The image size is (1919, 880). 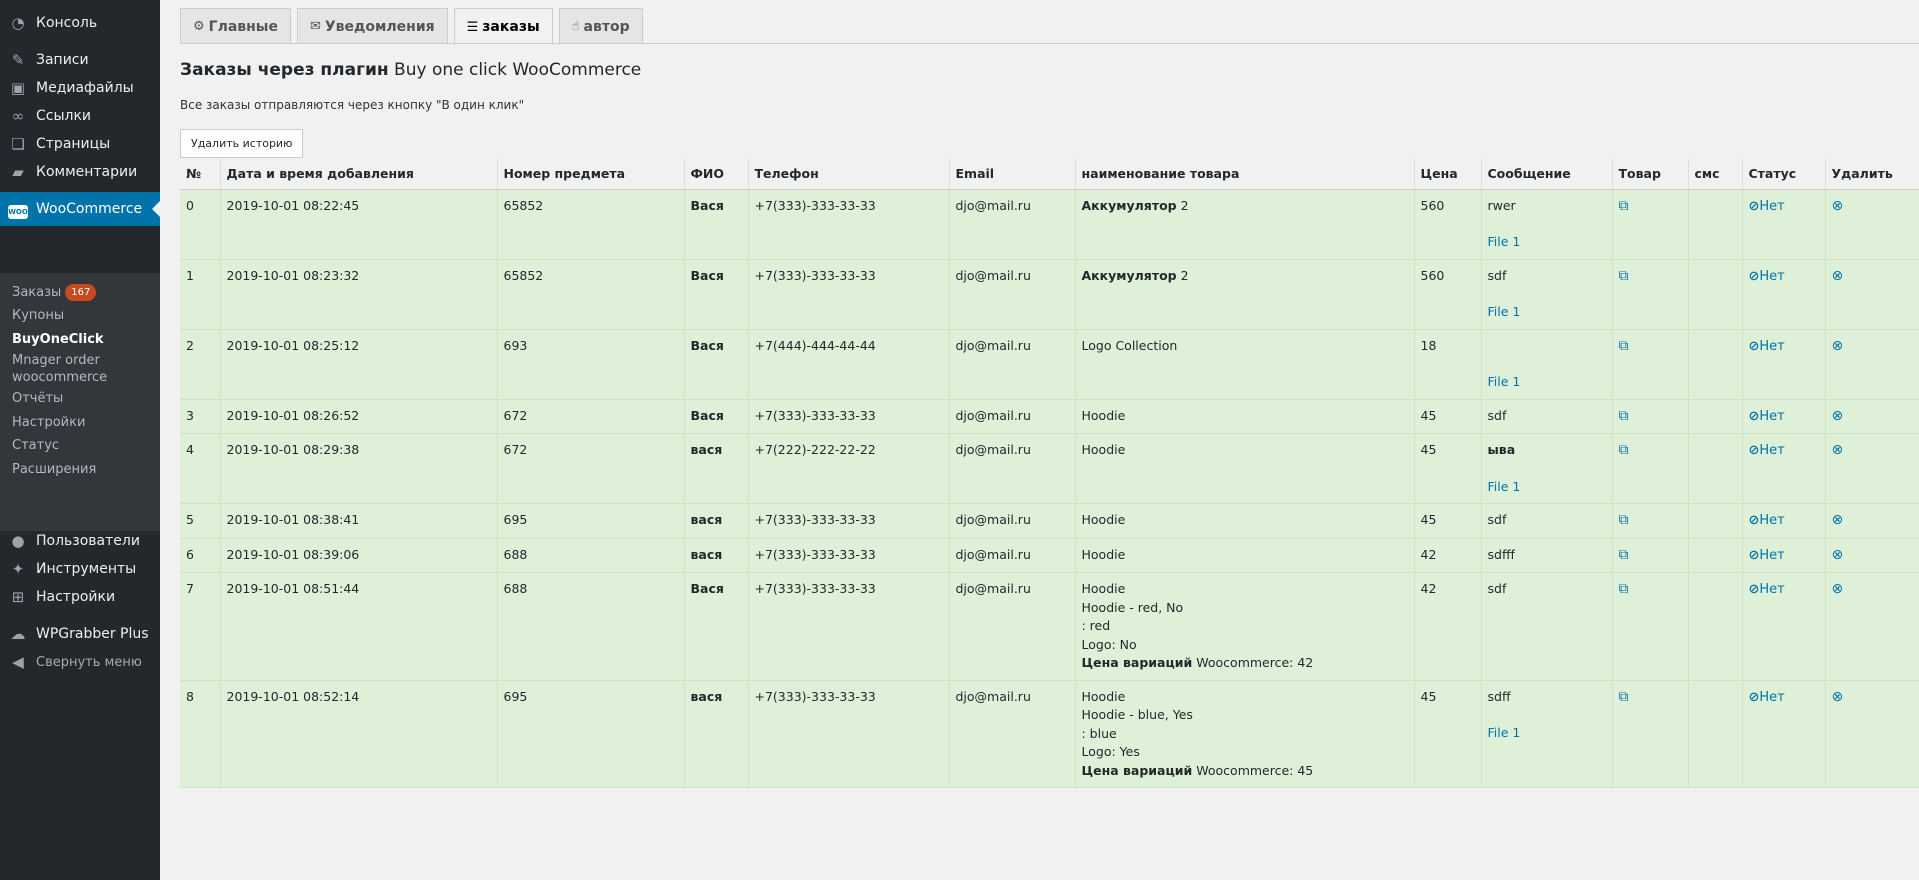 I want to click on delete-cell: ⊗, so click(x=1872, y=468).